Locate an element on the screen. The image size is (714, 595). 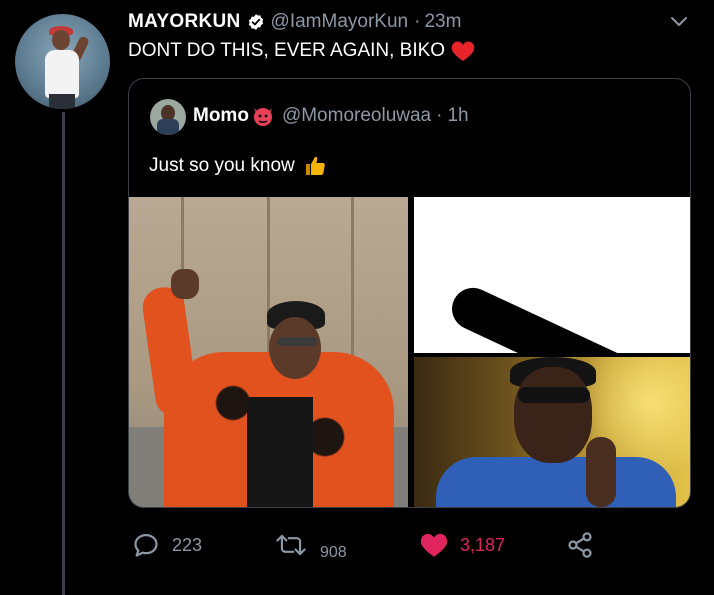
reply-icon is located at coordinates (146, 545).